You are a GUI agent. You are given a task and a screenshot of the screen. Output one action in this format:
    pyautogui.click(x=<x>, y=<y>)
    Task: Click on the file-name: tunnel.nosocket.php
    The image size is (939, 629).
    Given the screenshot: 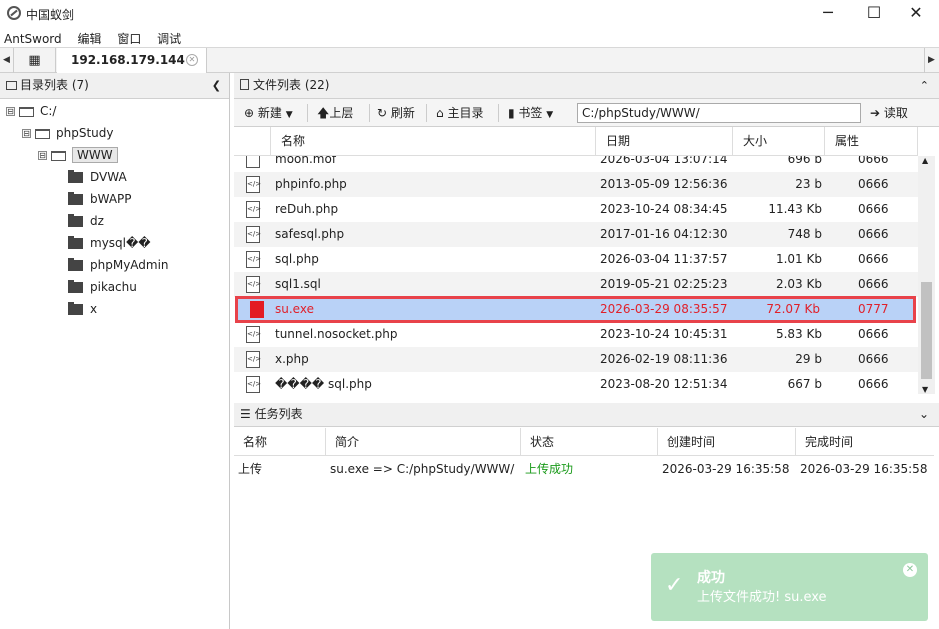 What is the action you would take?
    pyautogui.click(x=336, y=334)
    